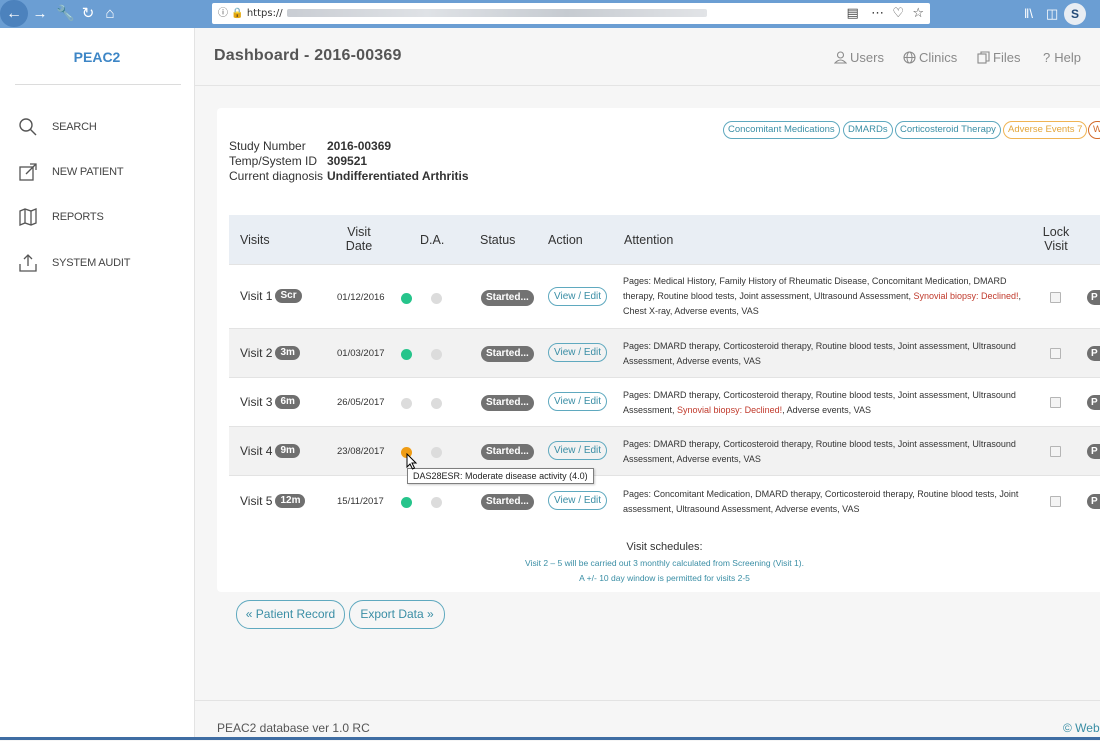  What do you see at coordinates (88, 14) in the screenshot?
I see `reload-icon: ↻` at bounding box center [88, 14].